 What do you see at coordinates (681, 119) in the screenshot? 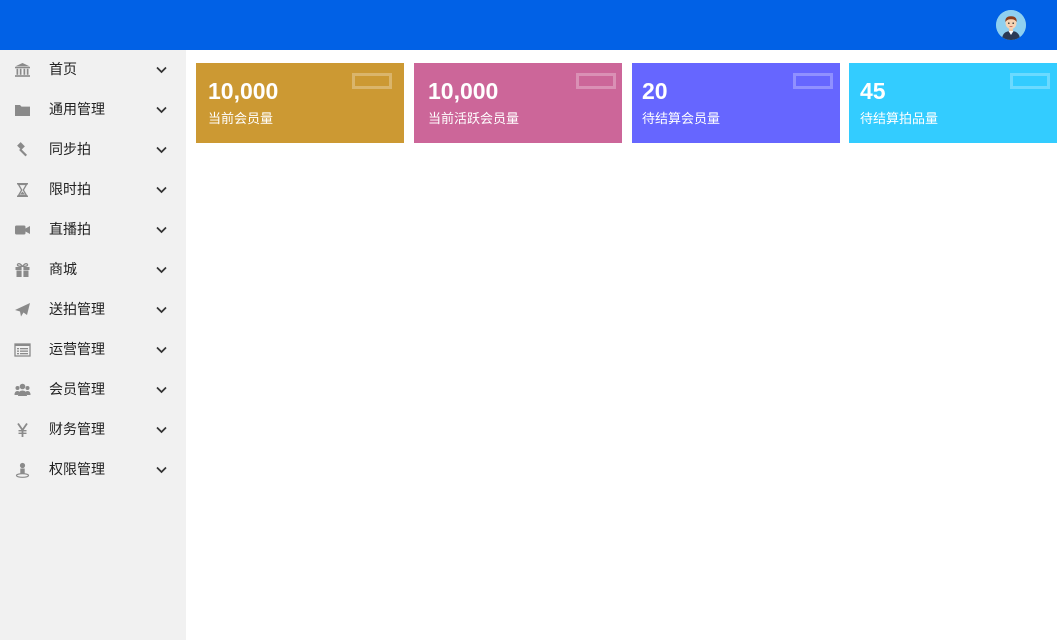
I see `stat-label: 待结算会员量` at bounding box center [681, 119].